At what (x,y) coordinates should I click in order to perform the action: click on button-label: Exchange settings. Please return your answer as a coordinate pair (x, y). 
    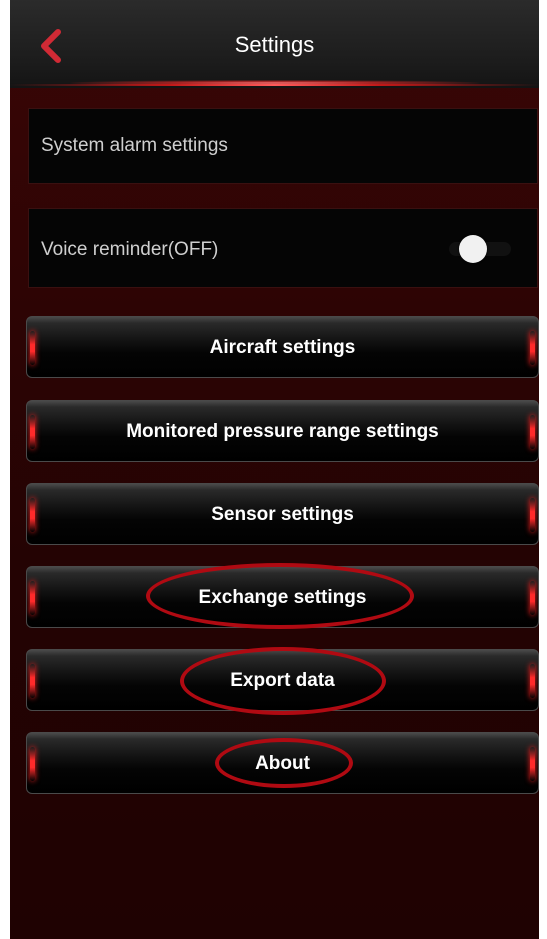
    Looking at the image, I should click on (282, 597).